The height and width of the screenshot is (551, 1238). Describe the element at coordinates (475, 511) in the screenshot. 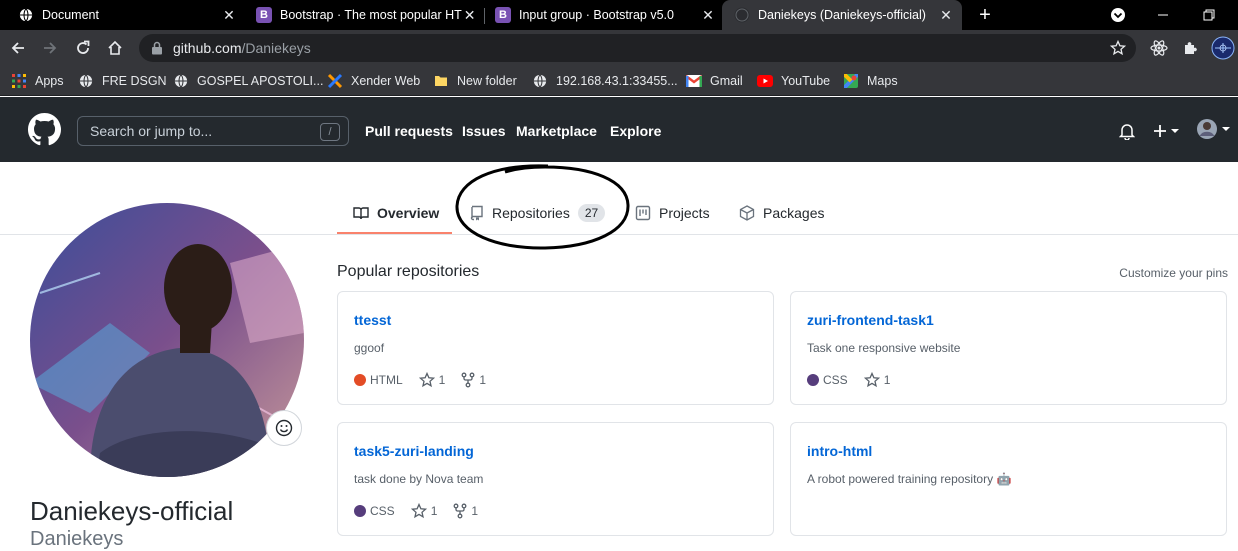

I see `fork-count: 1` at that location.